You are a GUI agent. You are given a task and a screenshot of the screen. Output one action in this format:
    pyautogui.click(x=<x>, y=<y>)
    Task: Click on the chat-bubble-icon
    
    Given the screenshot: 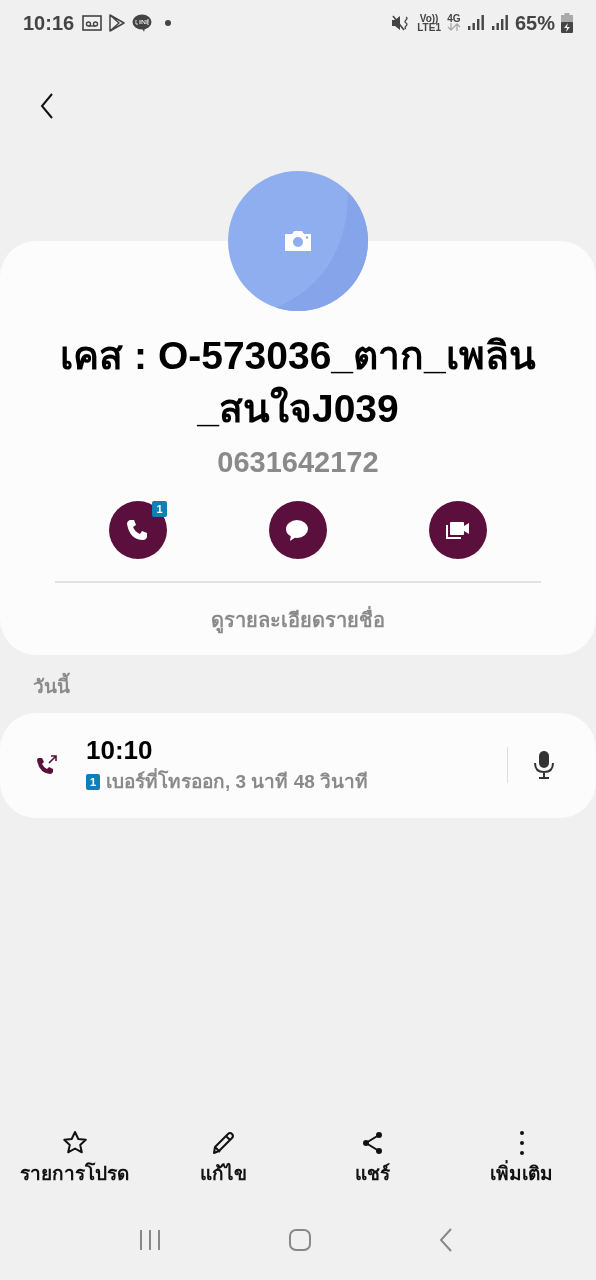 What is the action you would take?
    pyautogui.click(x=142, y=22)
    